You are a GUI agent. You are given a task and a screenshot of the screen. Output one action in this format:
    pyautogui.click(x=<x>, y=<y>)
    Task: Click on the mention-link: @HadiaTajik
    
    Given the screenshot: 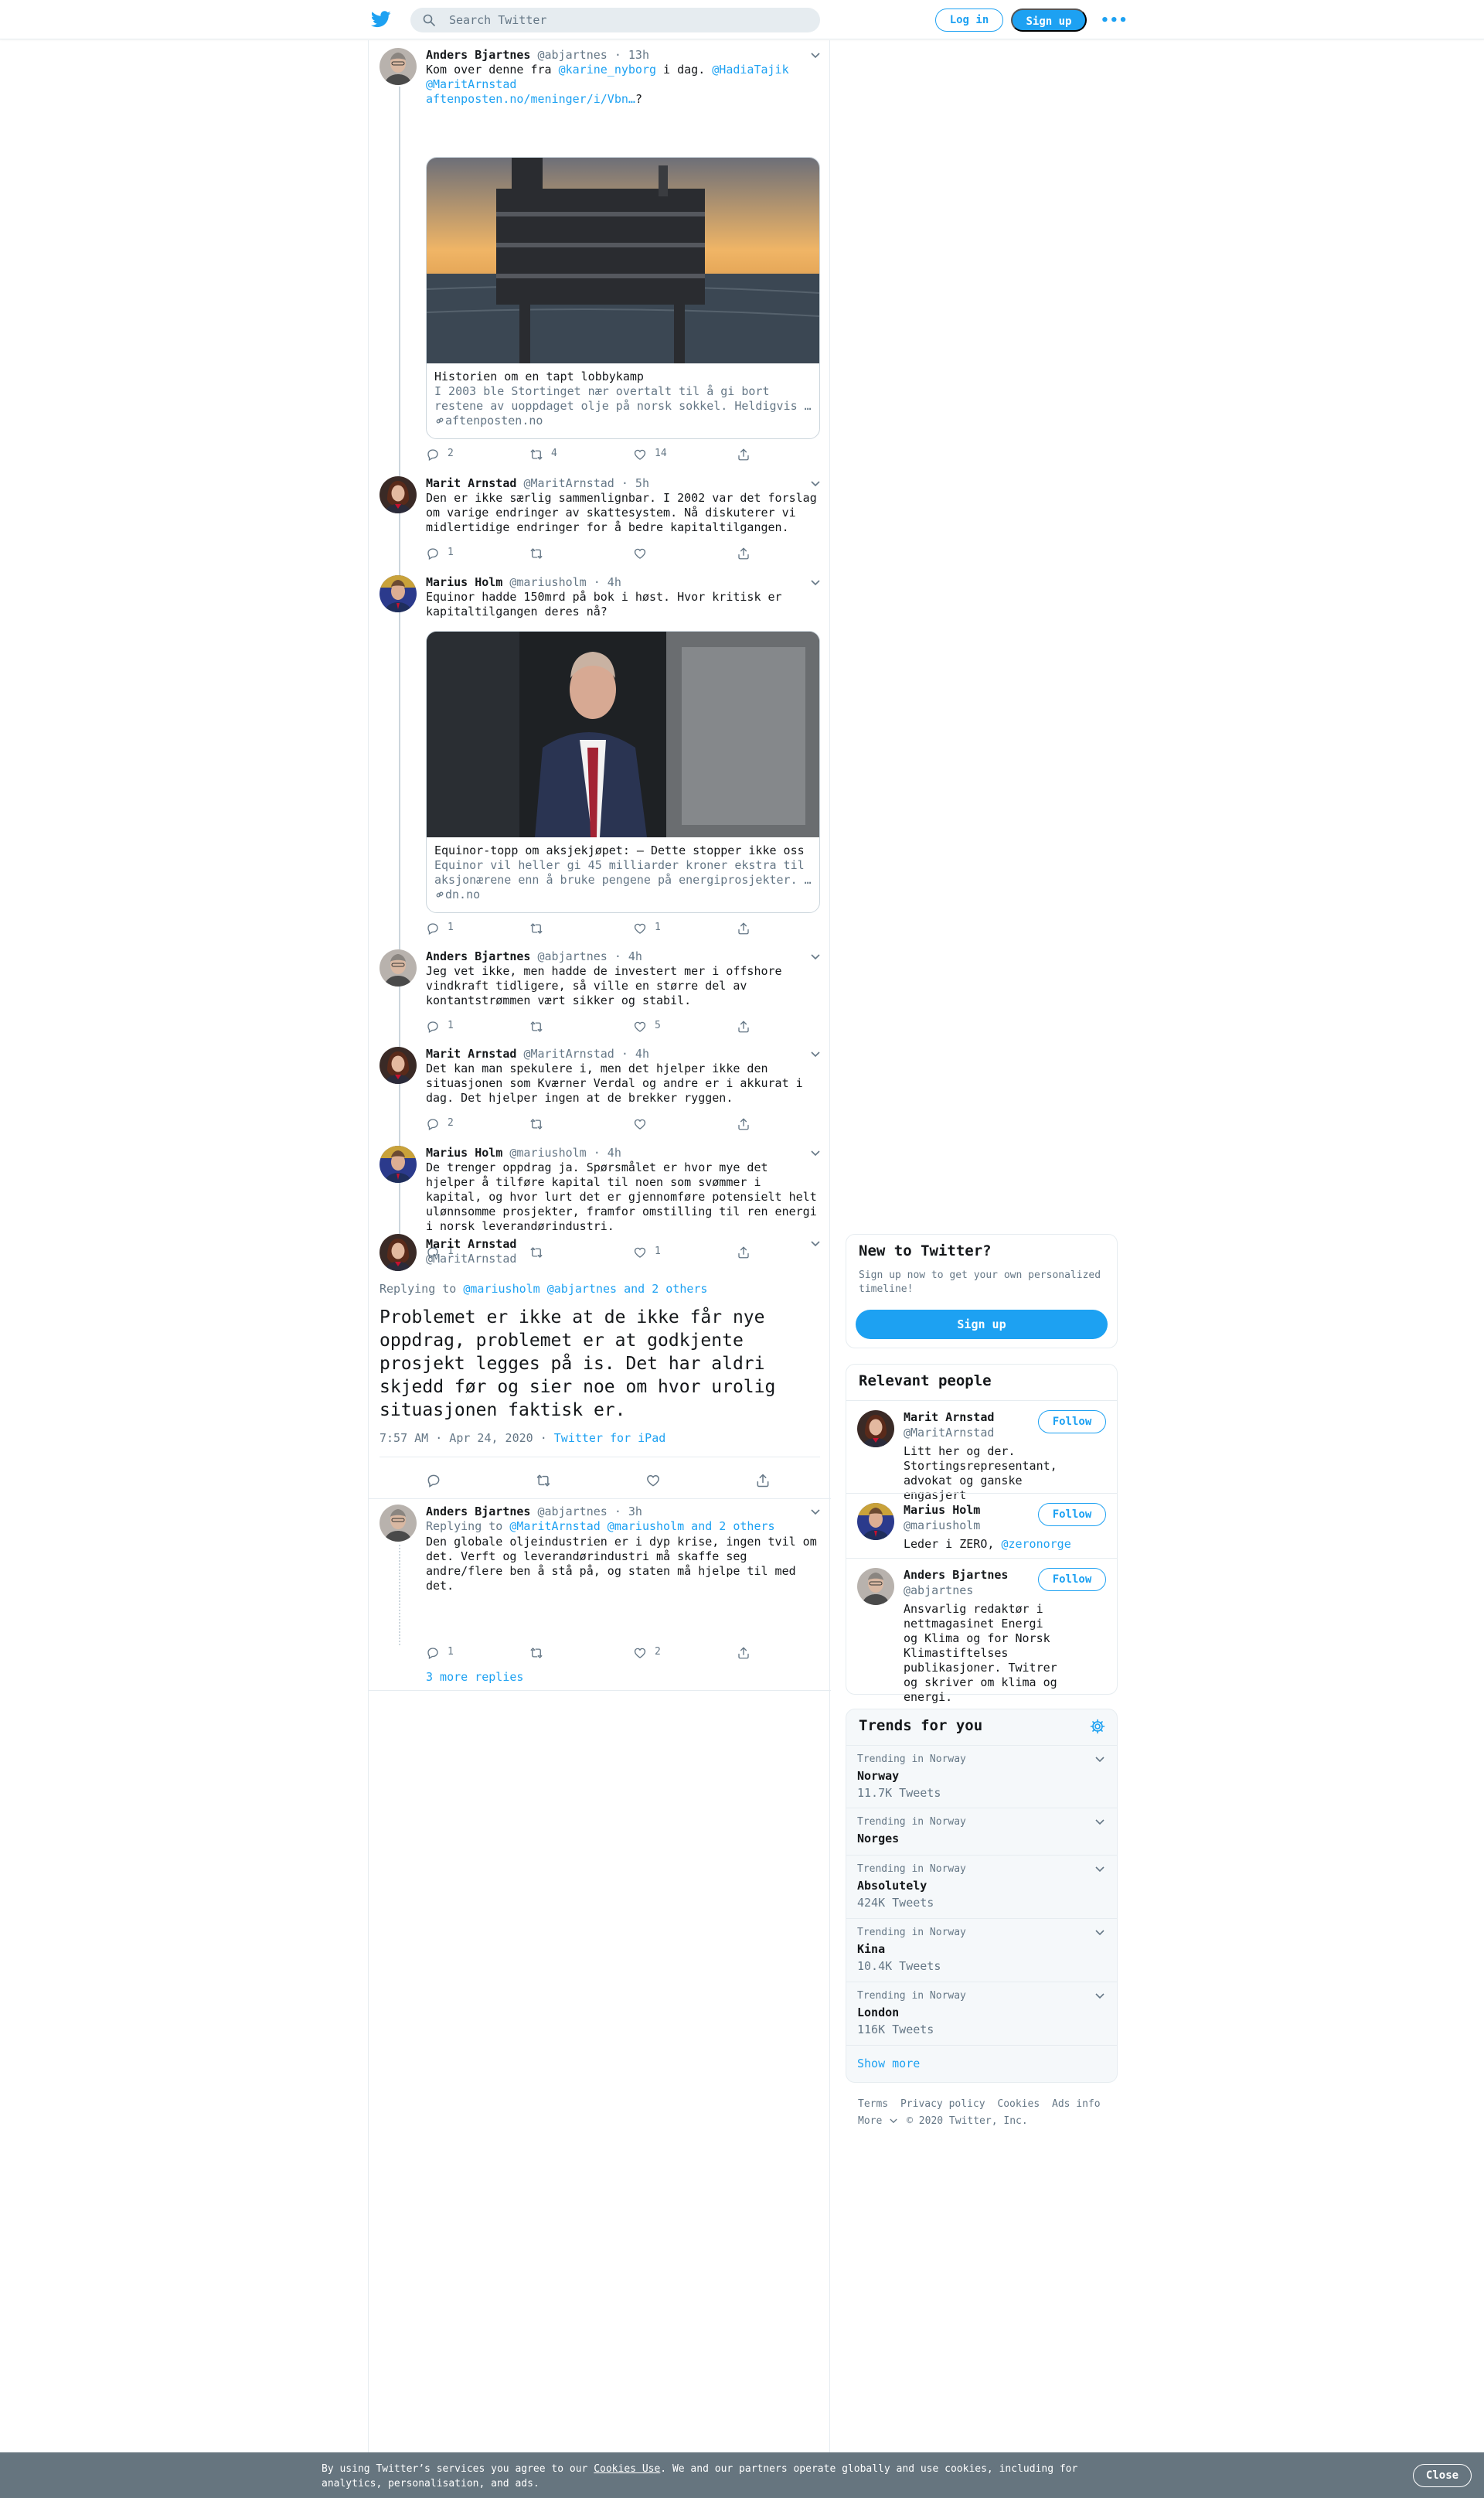 What is the action you would take?
    pyautogui.click(x=750, y=70)
    